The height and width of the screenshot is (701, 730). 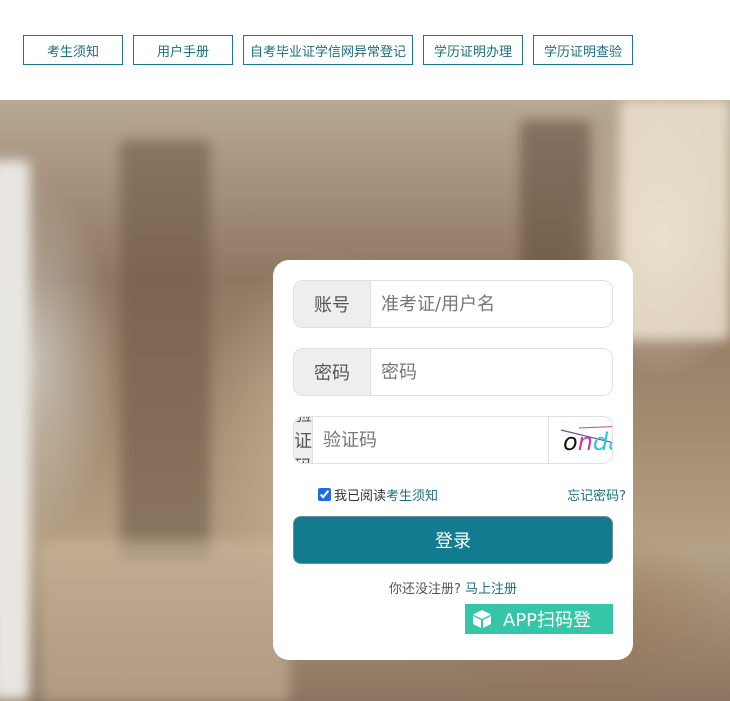 I want to click on account-label: 账号, so click(x=332, y=304).